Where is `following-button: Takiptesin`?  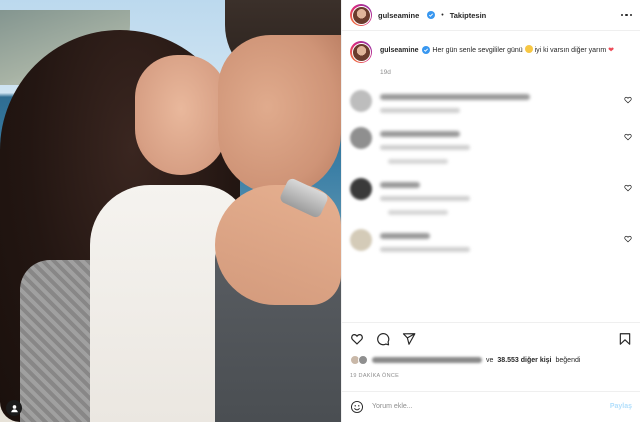 following-button: Takiptesin is located at coordinates (468, 15).